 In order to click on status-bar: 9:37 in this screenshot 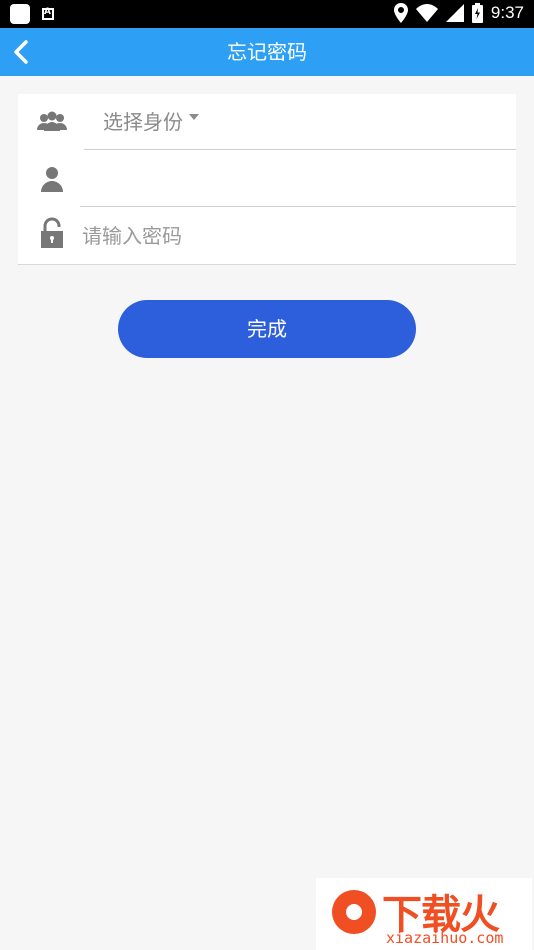, I will do `click(267, 14)`.